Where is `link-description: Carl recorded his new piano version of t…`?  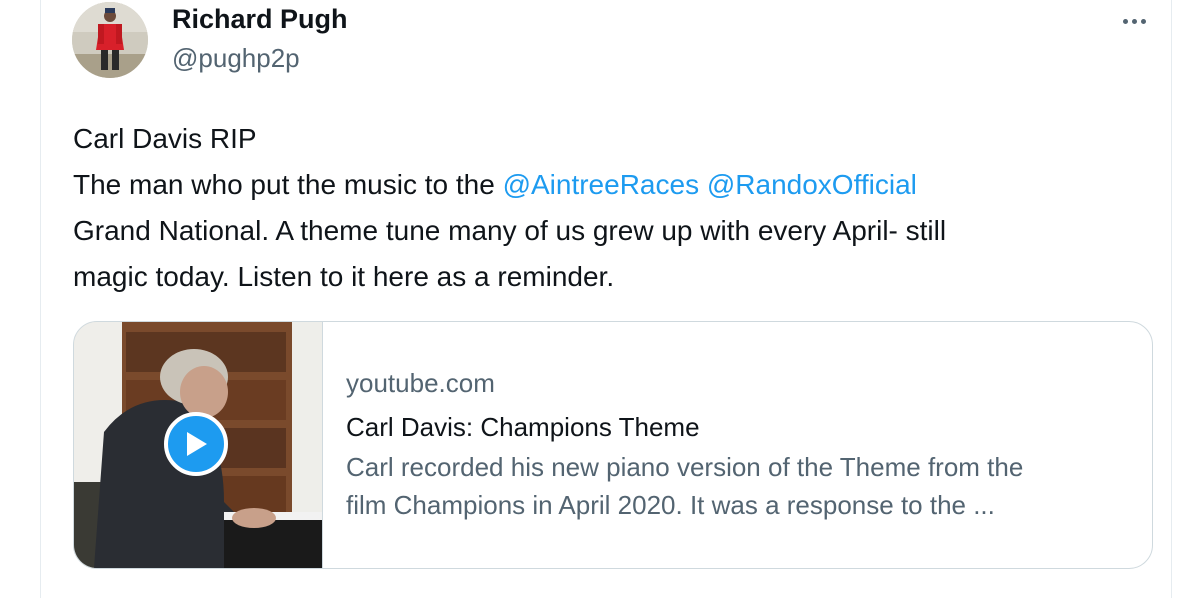
link-description: Carl recorded his new piano version of t… is located at coordinates (741, 486).